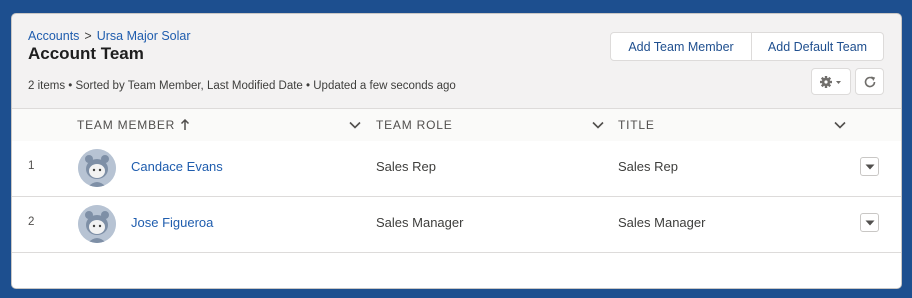 This screenshot has height=298, width=912. I want to click on header-actions: Add Team Member Add Default Team, so click(747, 46).